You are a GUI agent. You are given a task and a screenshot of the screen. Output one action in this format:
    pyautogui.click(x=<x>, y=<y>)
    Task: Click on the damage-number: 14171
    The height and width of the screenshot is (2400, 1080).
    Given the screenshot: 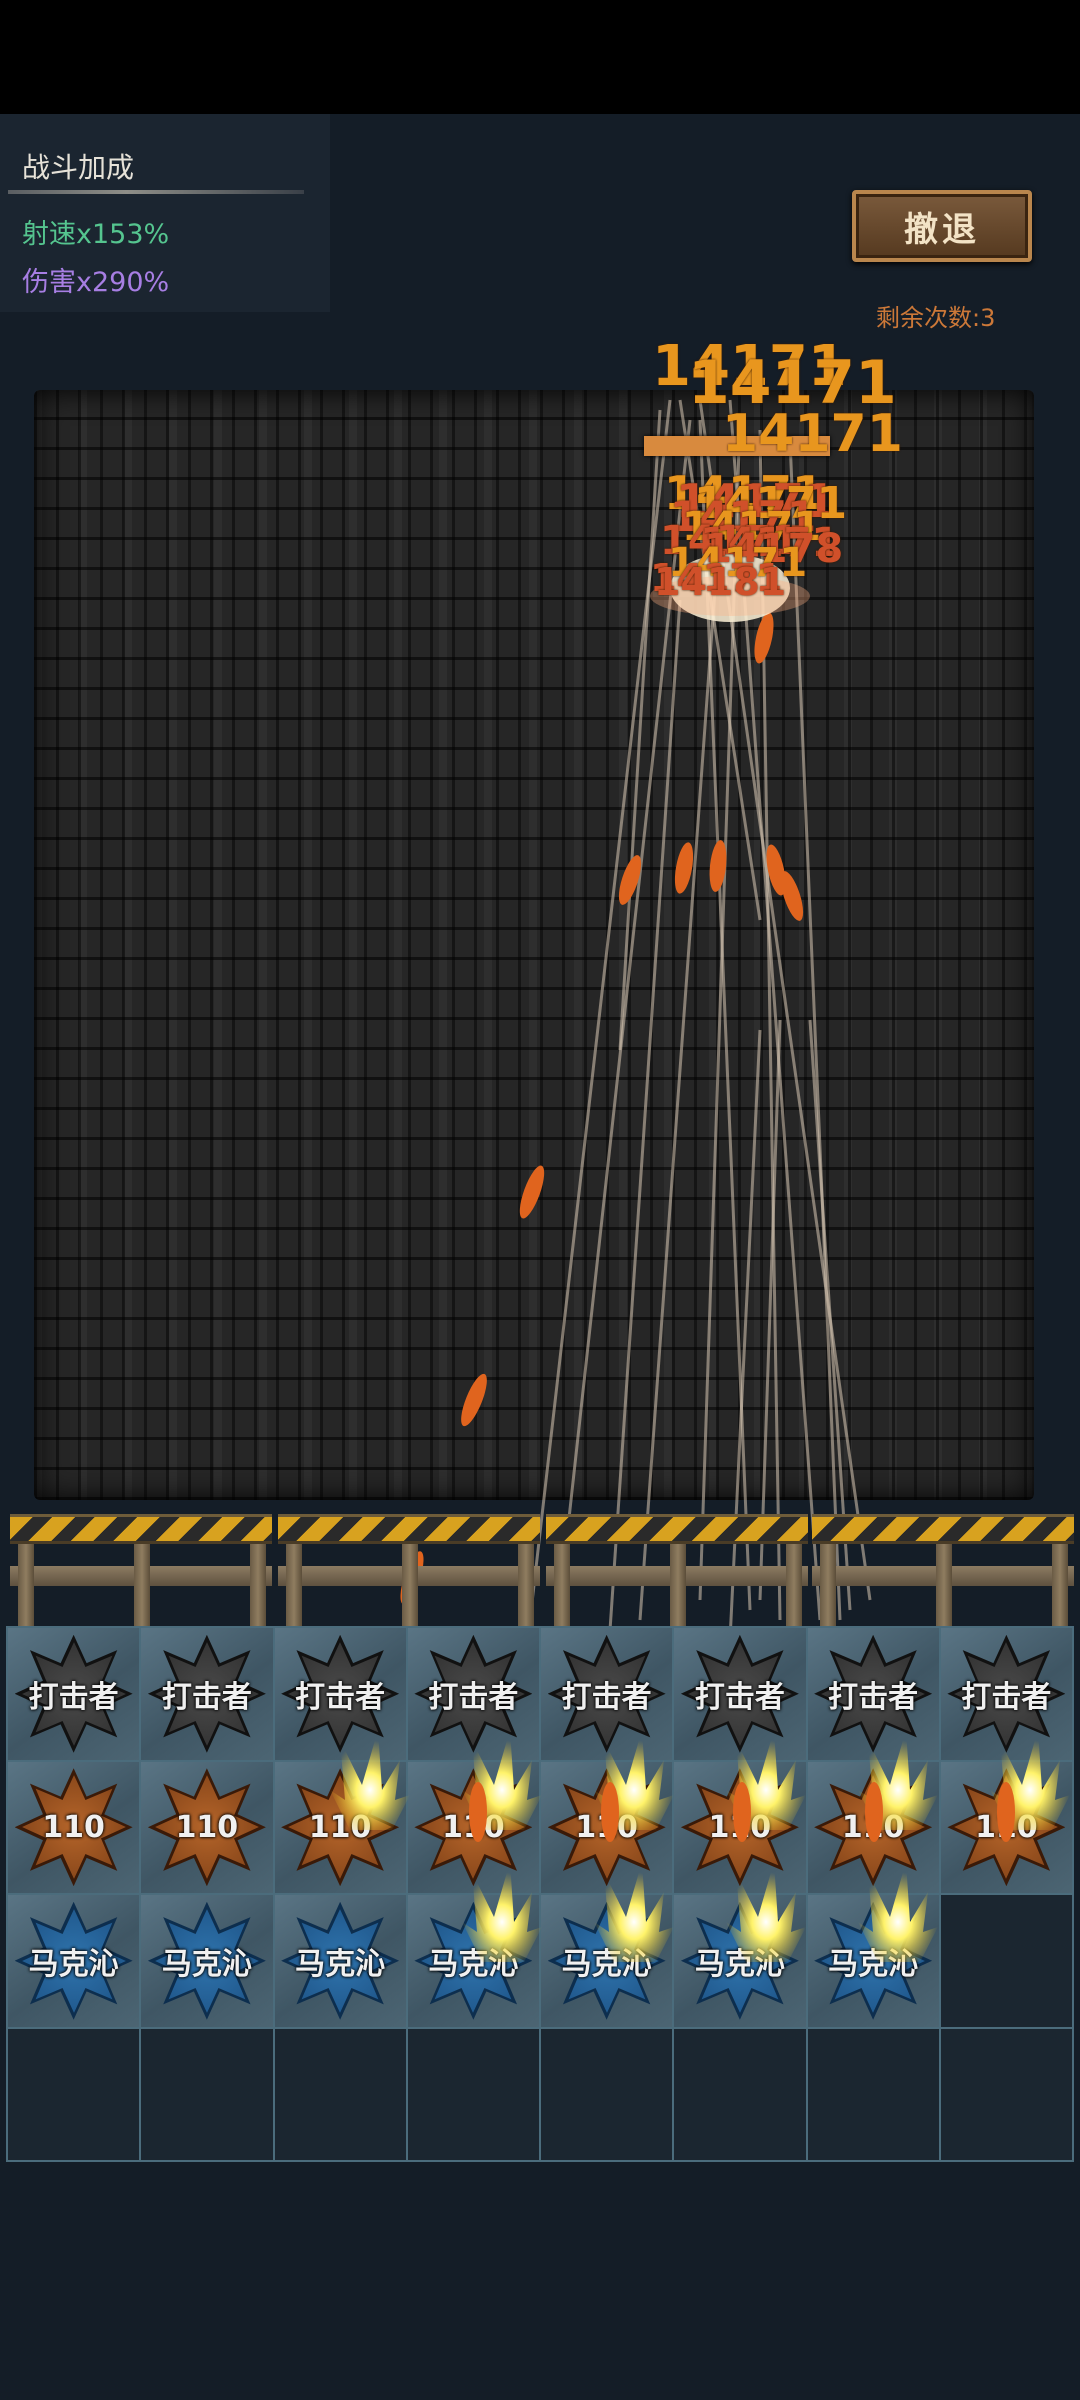 What is the action you would take?
    pyautogui.click(x=812, y=434)
    